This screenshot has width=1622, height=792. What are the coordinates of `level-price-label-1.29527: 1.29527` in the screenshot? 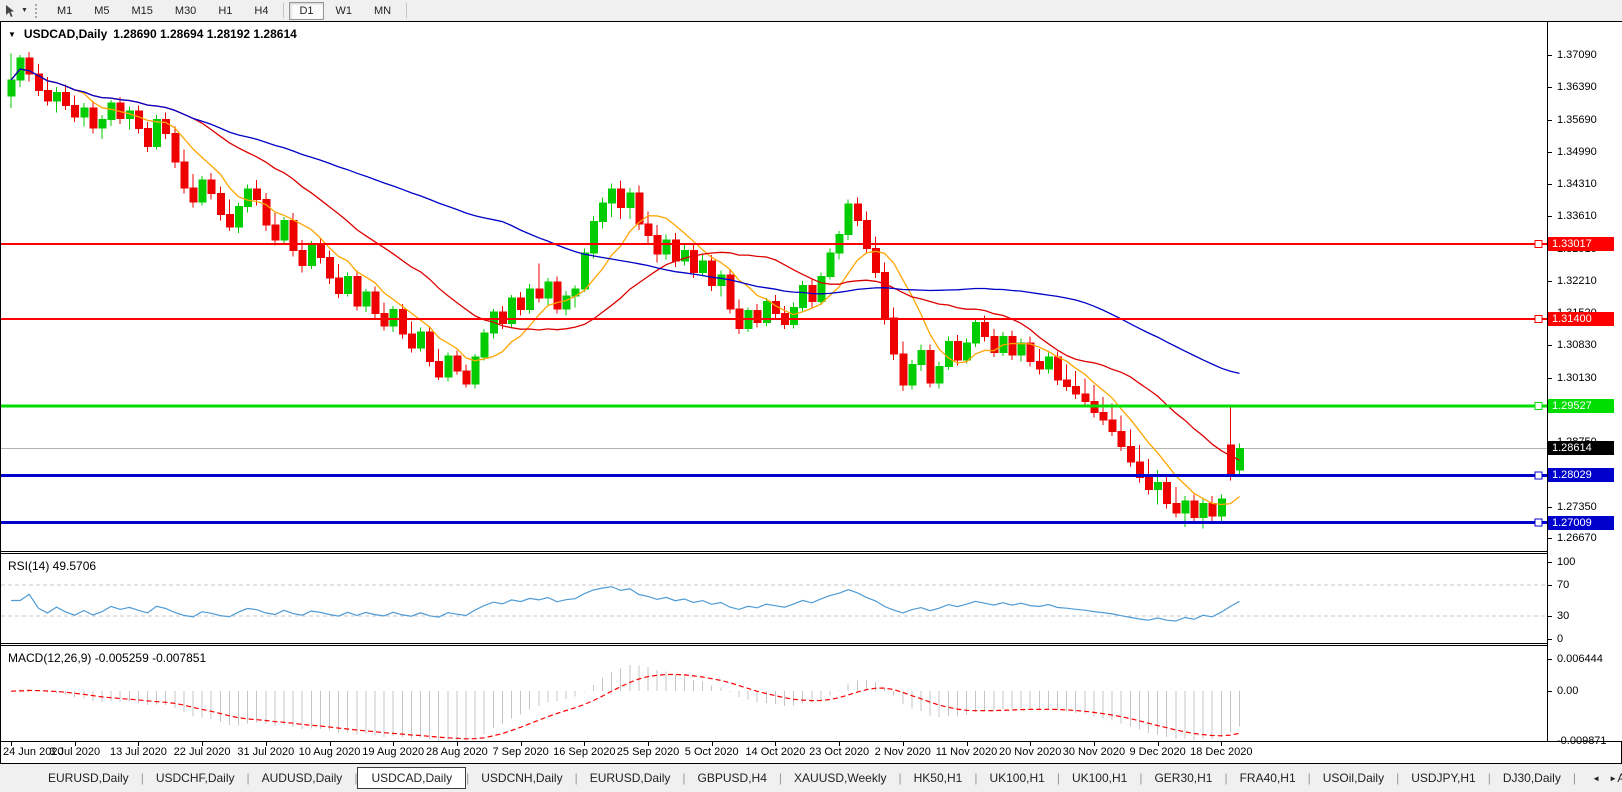 It's located at (1581, 405).